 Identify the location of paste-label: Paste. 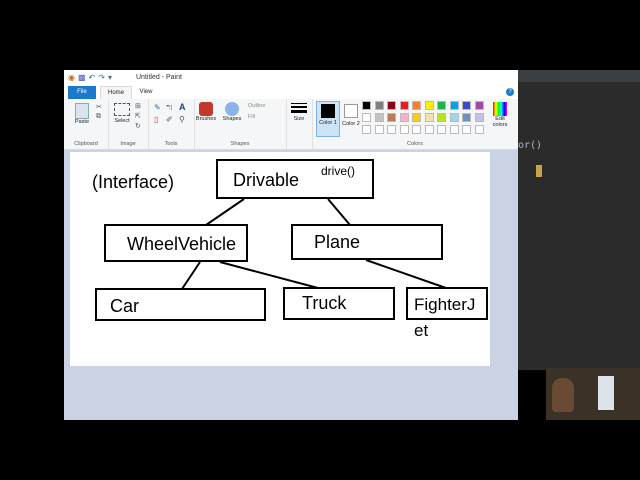
(82, 122).